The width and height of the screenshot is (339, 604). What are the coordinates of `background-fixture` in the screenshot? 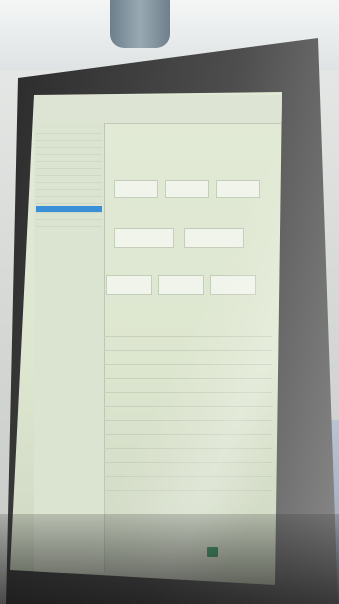 It's located at (140, 24).